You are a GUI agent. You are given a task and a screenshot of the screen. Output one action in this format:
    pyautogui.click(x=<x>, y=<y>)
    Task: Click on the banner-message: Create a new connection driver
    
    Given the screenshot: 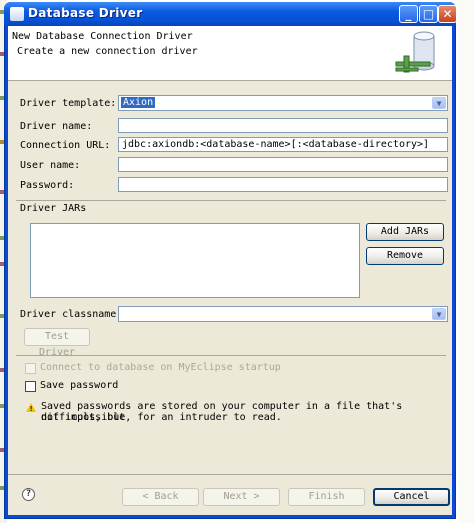 What is the action you would take?
    pyautogui.click(x=107, y=51)
    